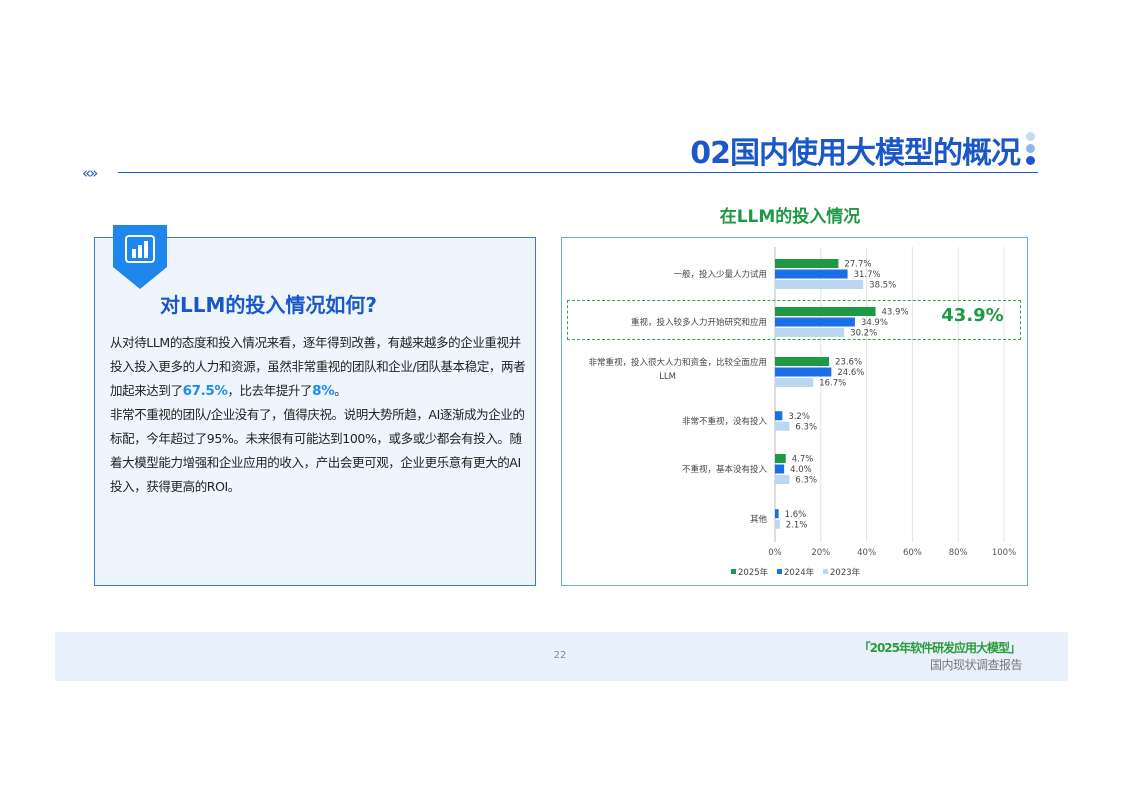 The image size is (1123, 794). Describe the element at coordinates (720, 274) in the screenshot. I see `category-label: 一般，投入少量人力试用` at that location.